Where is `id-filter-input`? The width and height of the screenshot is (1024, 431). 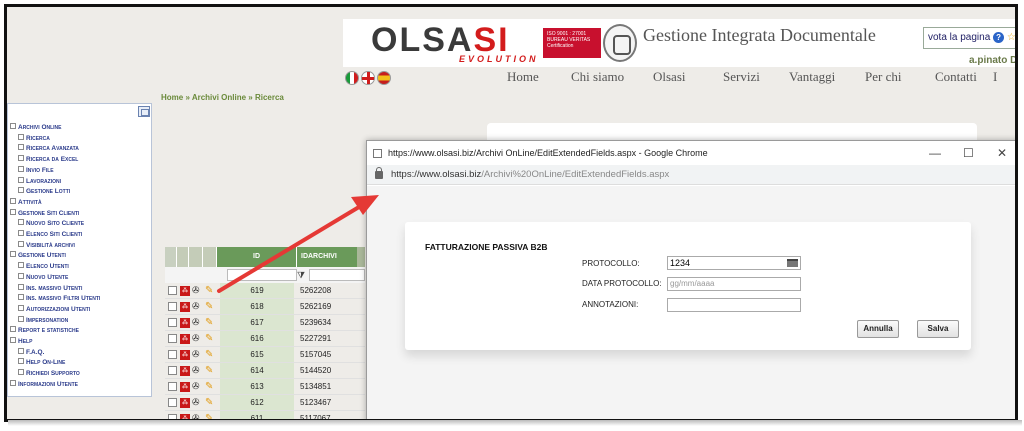 id-filter-input is located at coordinates (262, 275).